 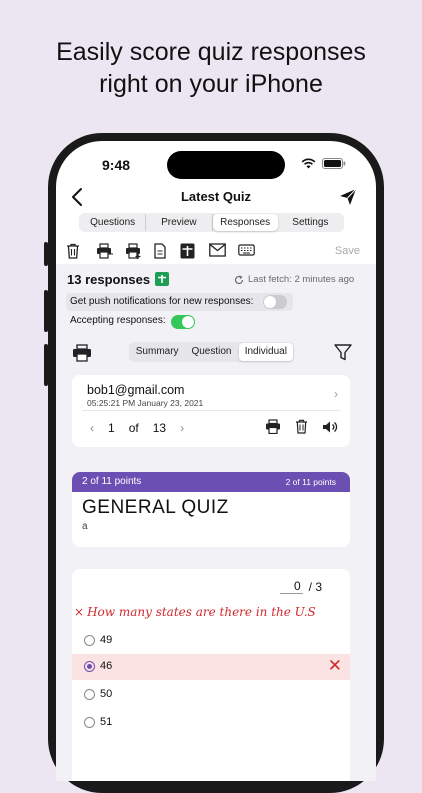 I want to click on quiz-points-band: 2 of 11 points 2 of 11 points, so click(x=211, y=482).